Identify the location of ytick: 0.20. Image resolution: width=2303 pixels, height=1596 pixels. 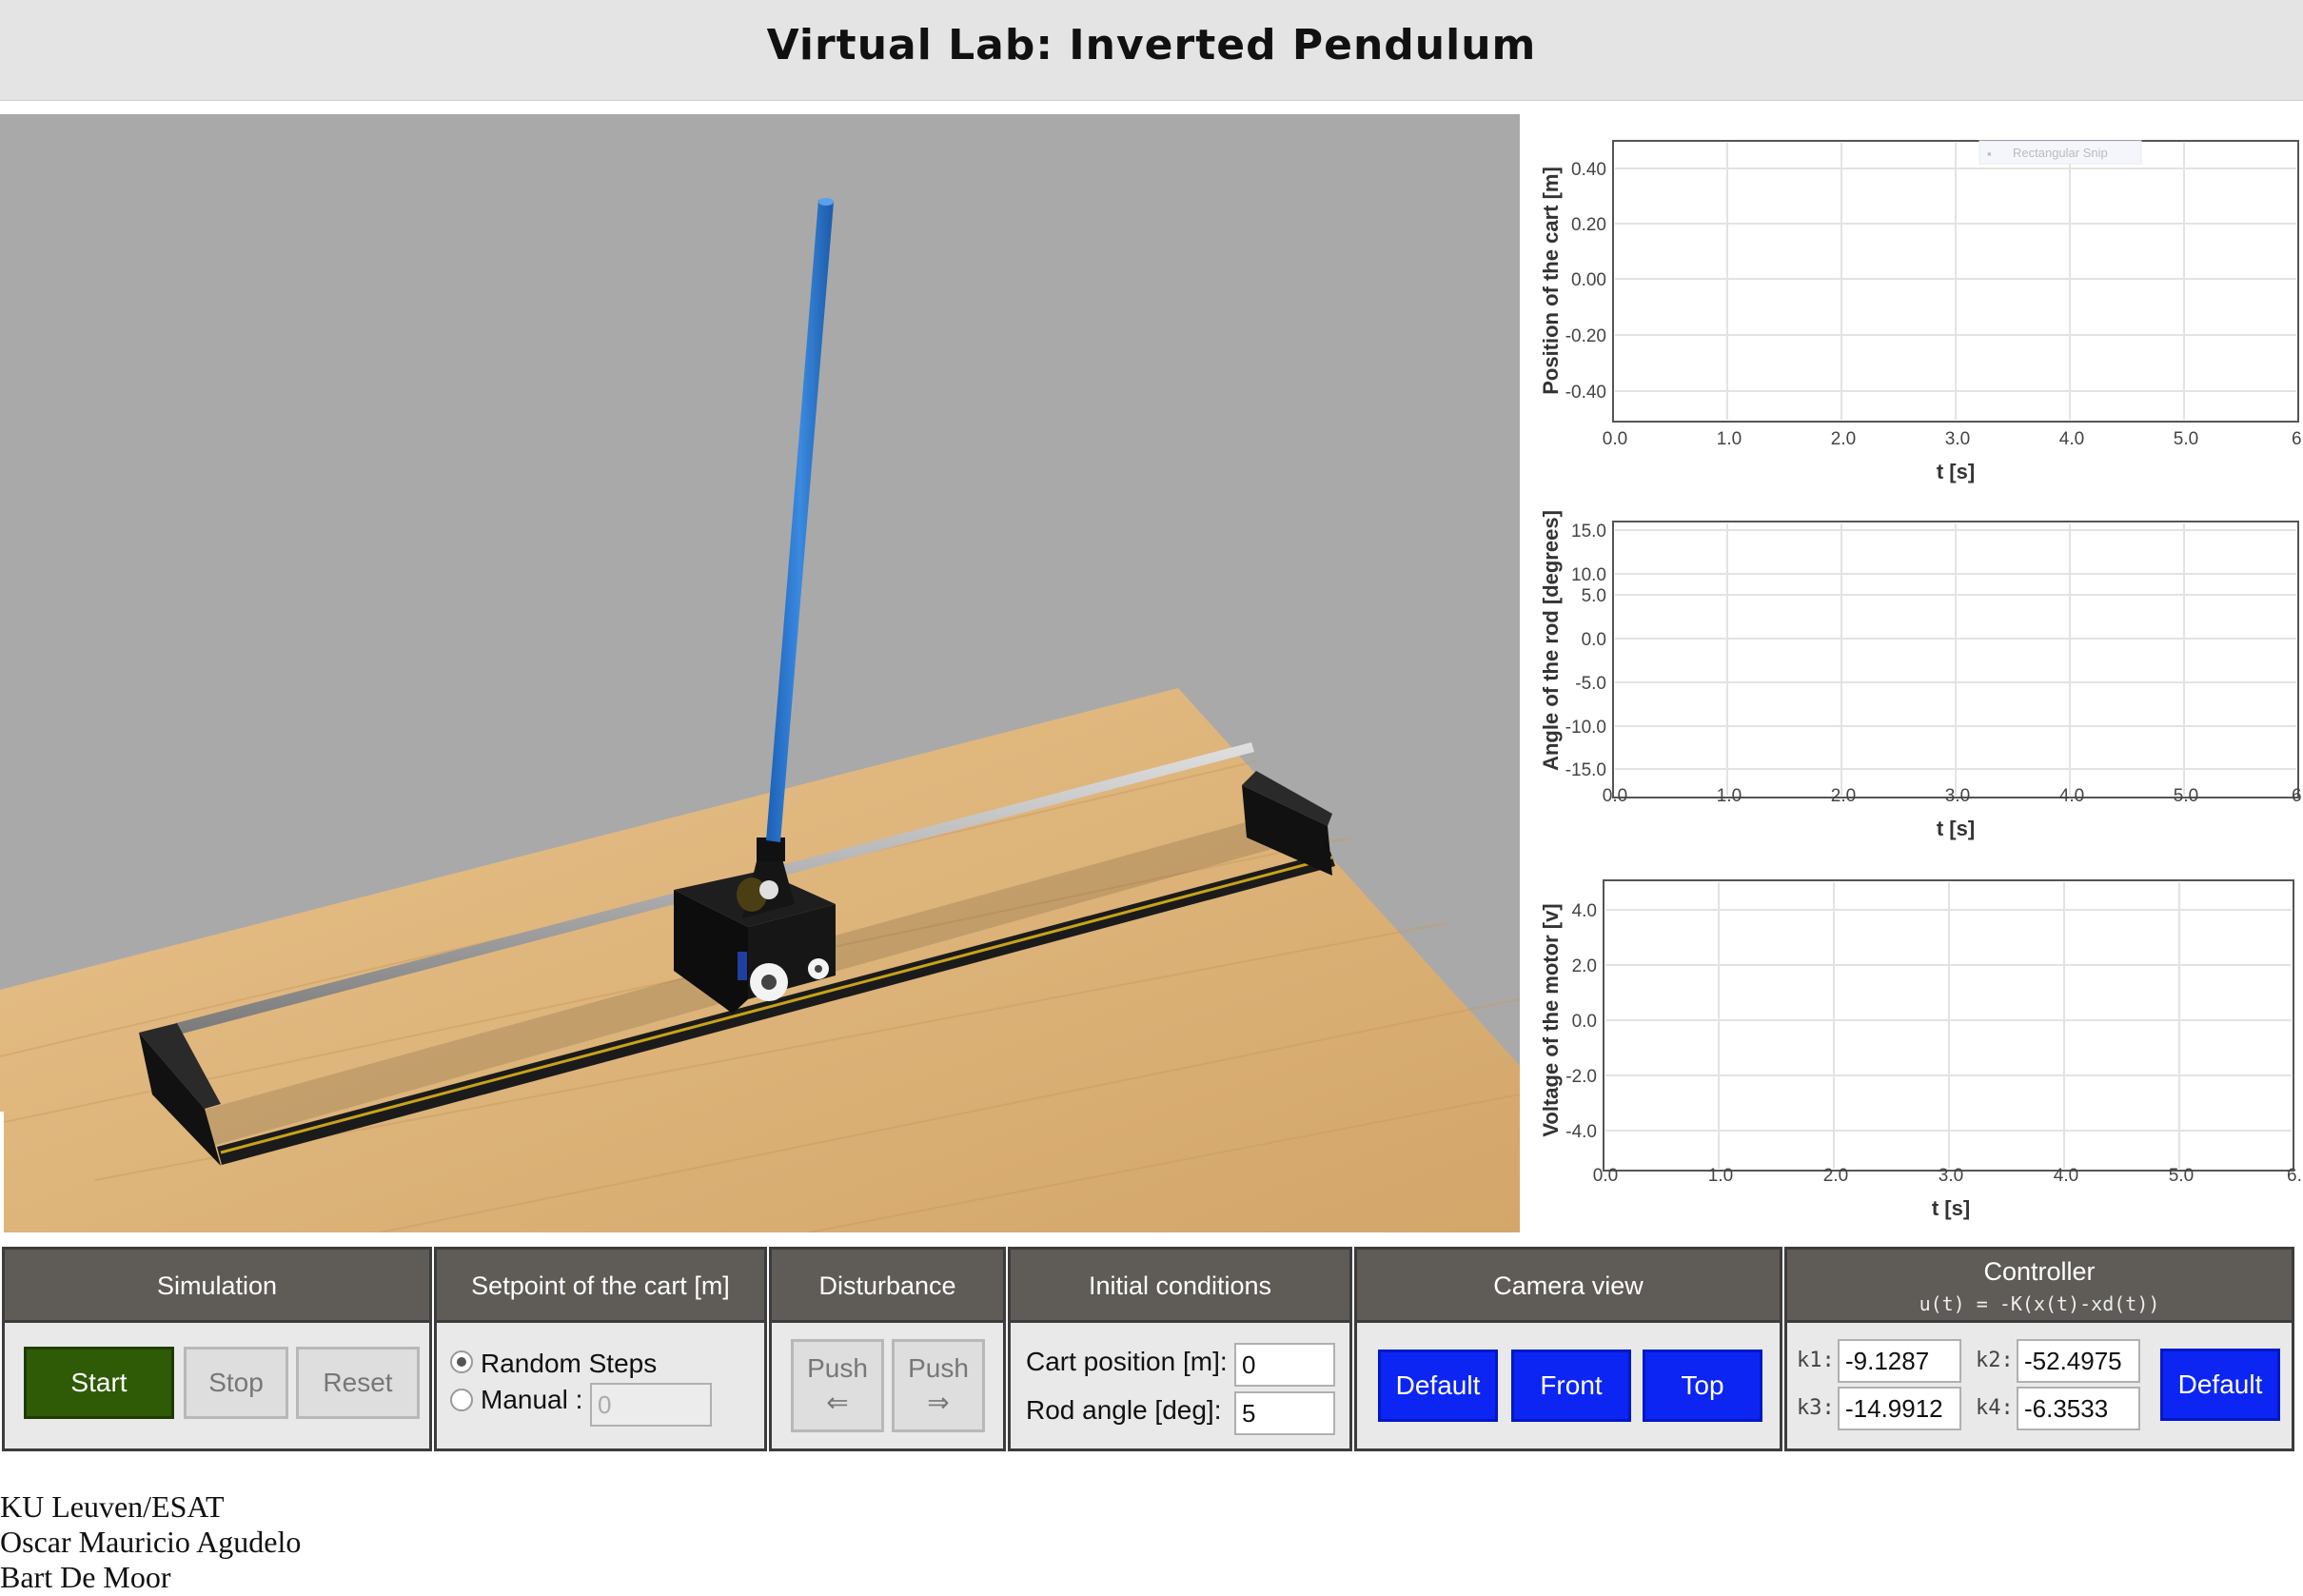
(1588, 225).